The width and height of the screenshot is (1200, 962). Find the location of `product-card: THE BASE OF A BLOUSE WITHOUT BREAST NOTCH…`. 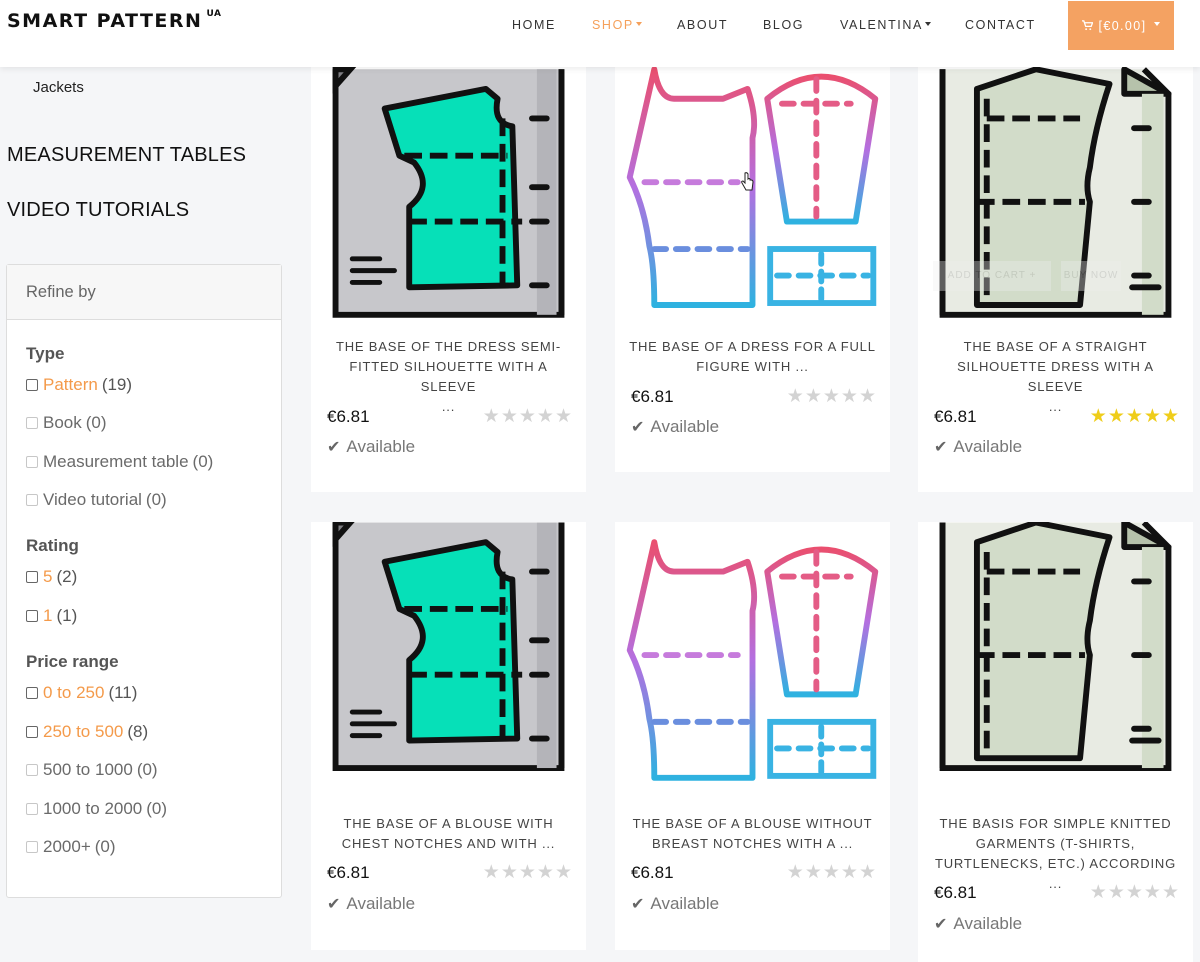

product-card: THE BASE OF A BLOUSE WITHOUT BREAST NOTCH… is located at coordinates (752, 736).